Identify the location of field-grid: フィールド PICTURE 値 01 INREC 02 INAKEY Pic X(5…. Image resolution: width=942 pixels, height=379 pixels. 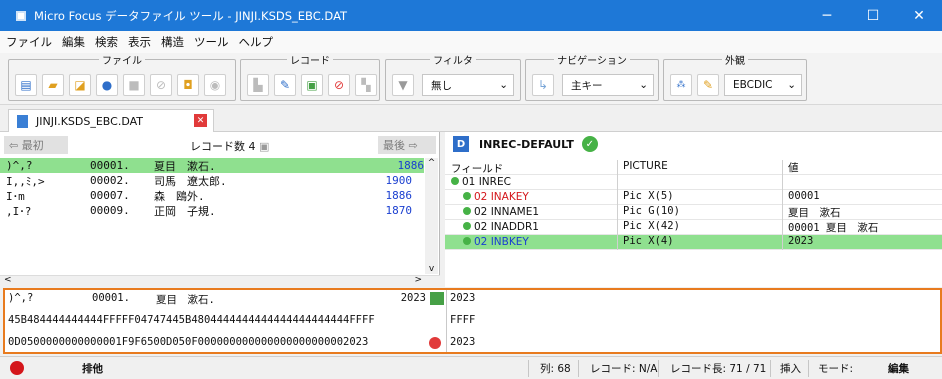
(693, 205).